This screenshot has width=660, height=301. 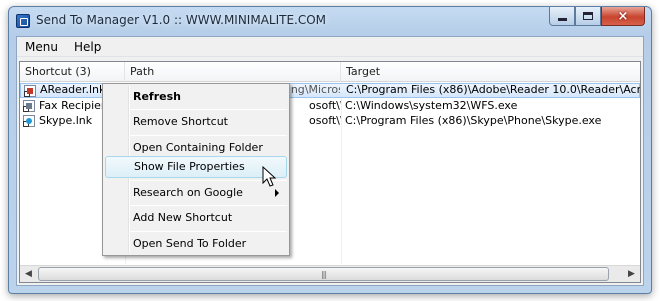 I want to click on fax-icon, so click(x=29, y=106).